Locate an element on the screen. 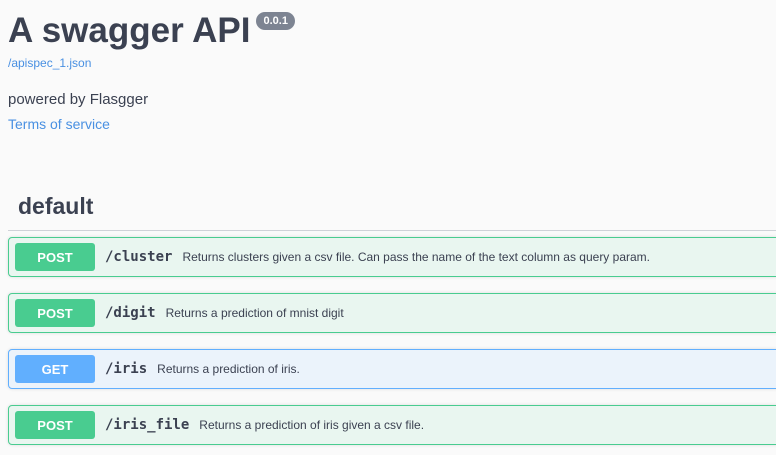 The image size is (776, 455). operation-get-iris: GET /iris Returns a prediction of iris. is located at coordinates (392, 369).